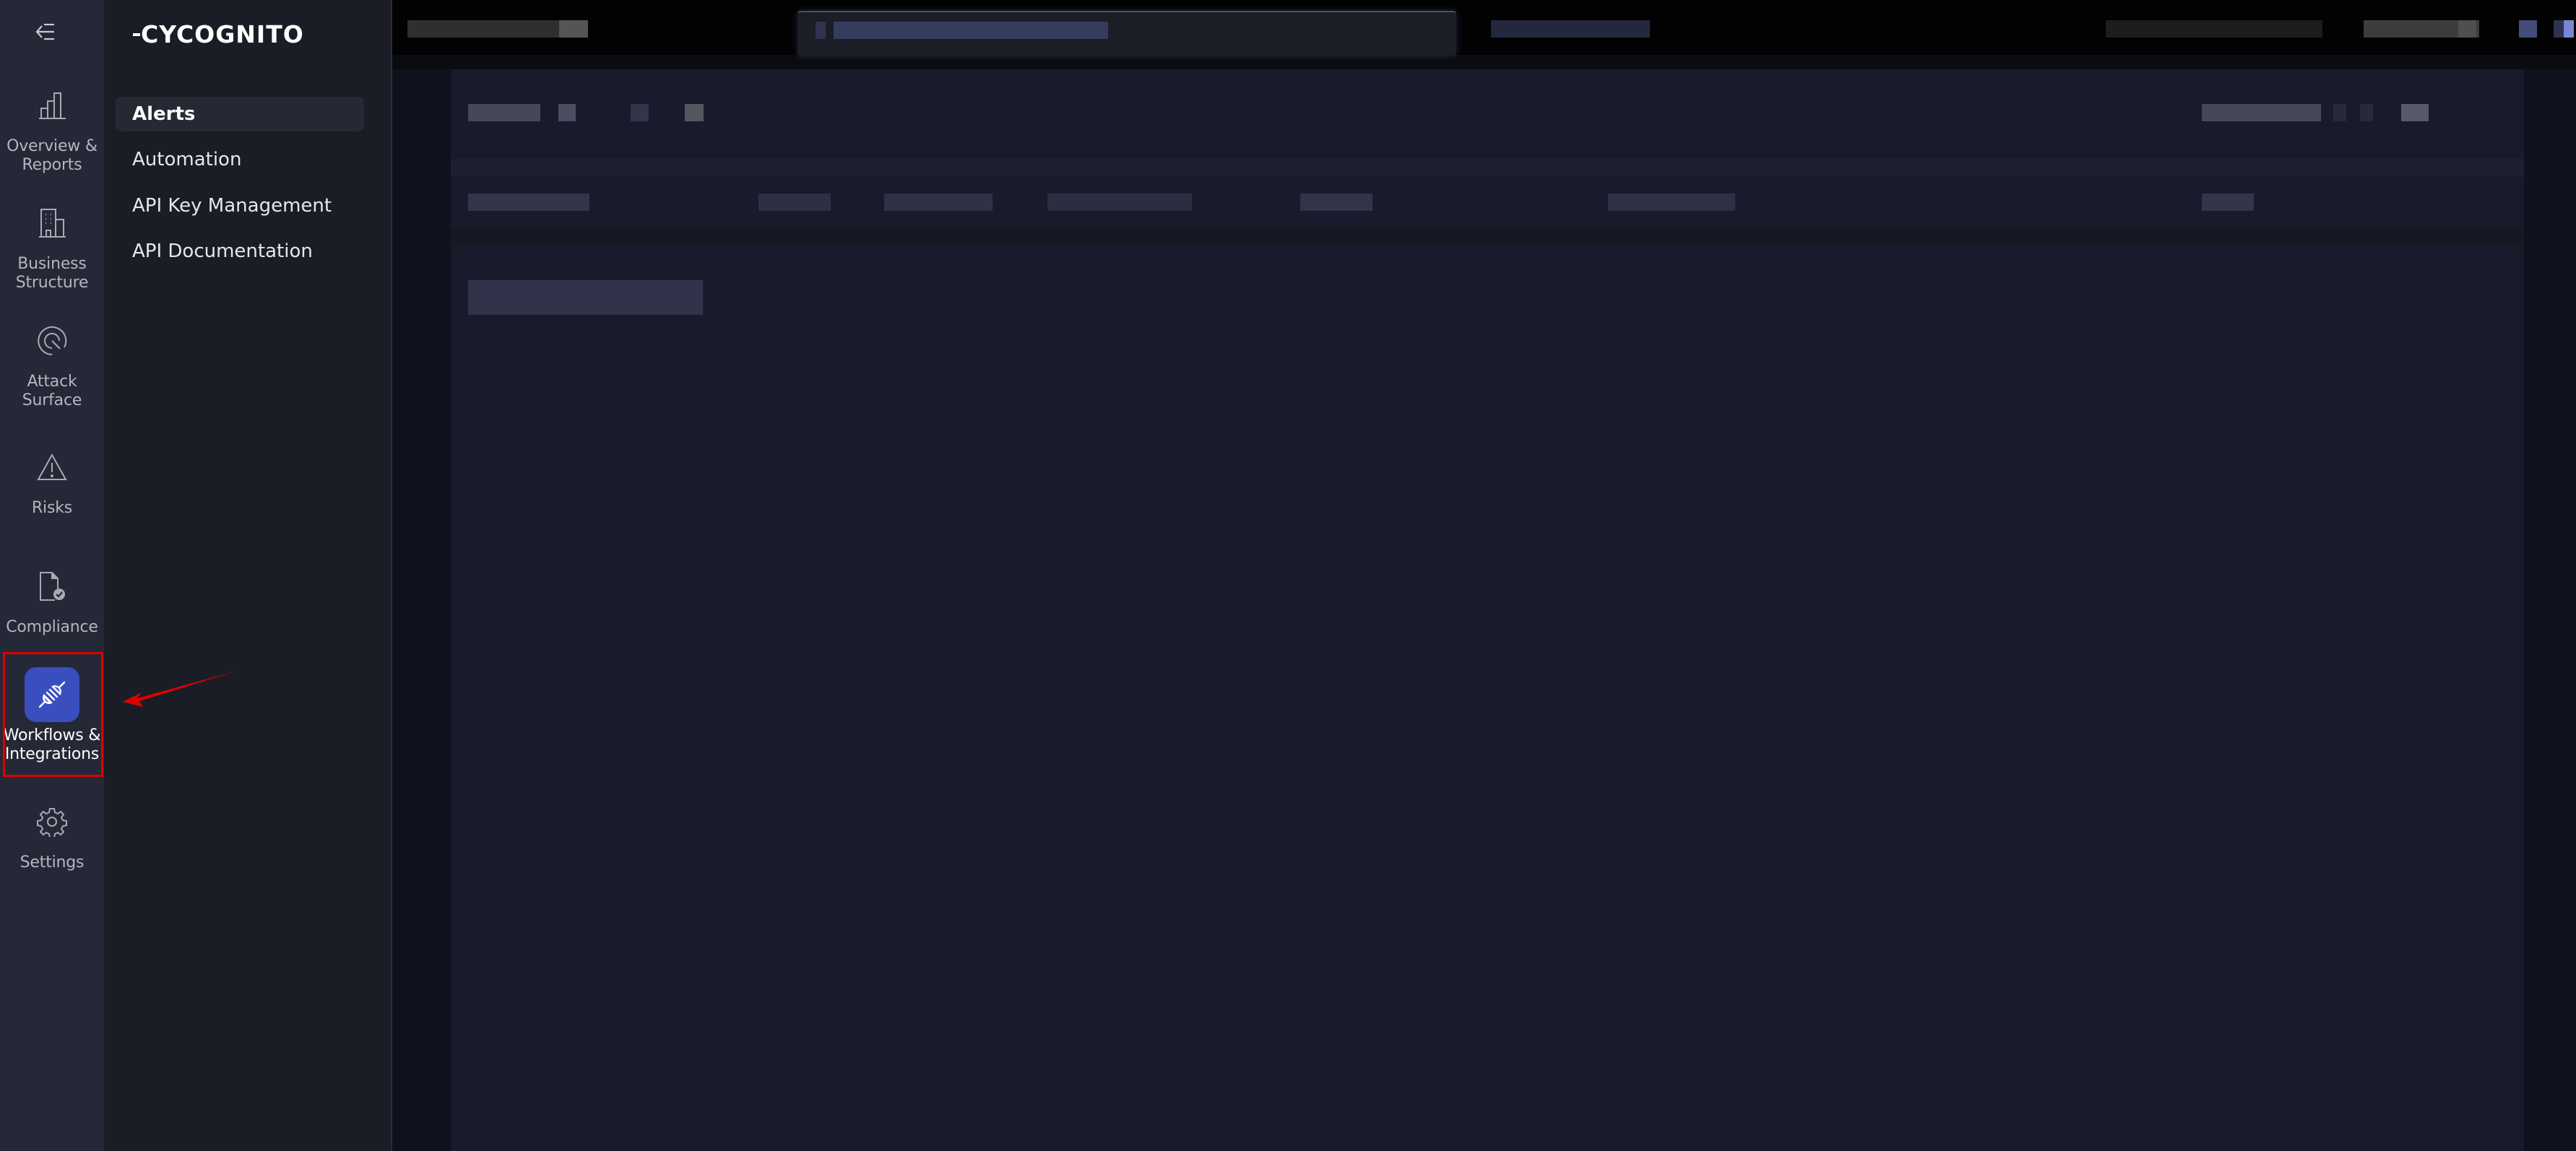 The width and height of the screenshot is (2576, 1151). I want to click on redacted-breadcrumb, so click(483, 29).